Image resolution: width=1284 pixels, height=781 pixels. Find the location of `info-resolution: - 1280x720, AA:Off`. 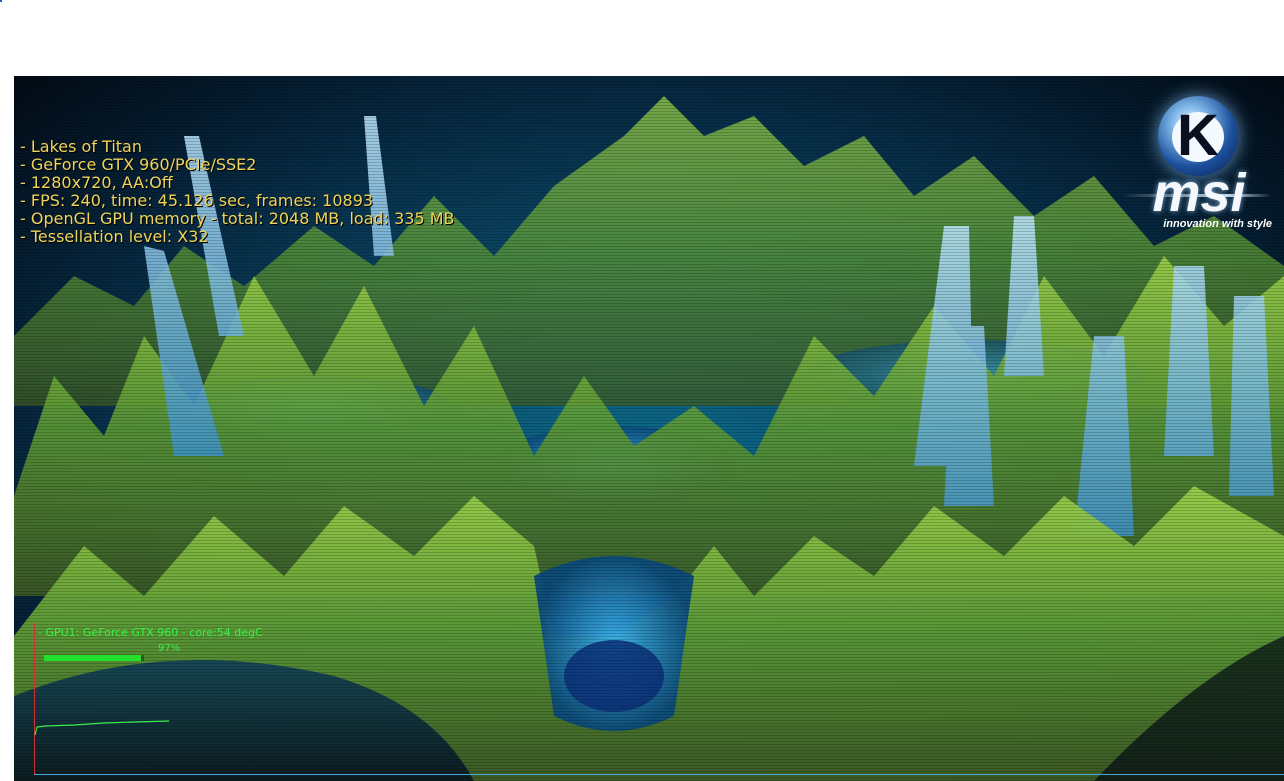

info-resolution: - 1280x720, AA:Off is located at coordinates (96, 182).